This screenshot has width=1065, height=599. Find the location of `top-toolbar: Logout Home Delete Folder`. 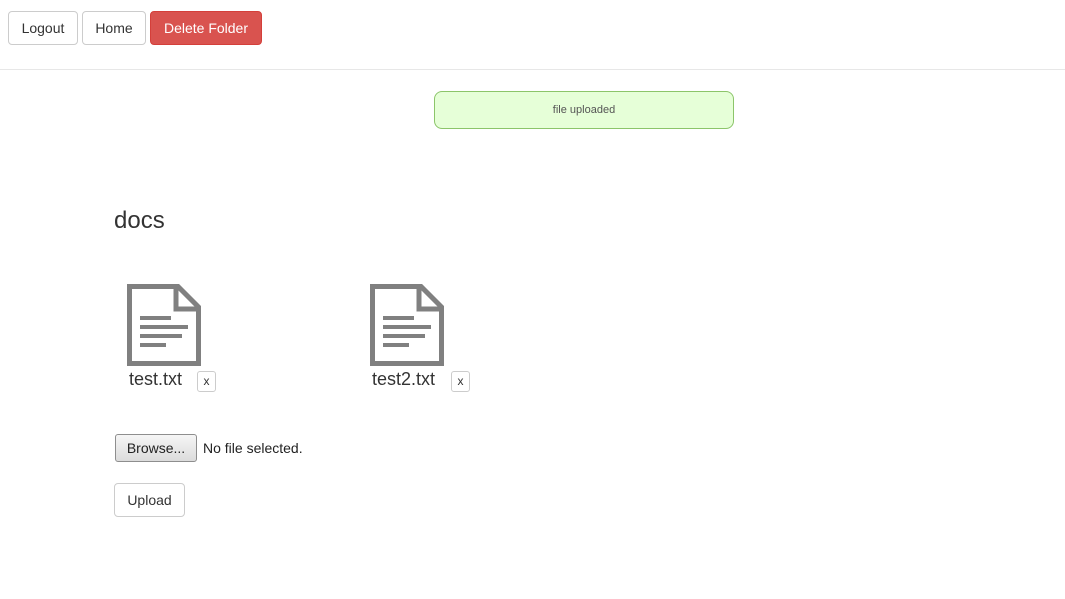

top-toolbar: Logout Home Delete Folder is located at coordinates (532, 35).